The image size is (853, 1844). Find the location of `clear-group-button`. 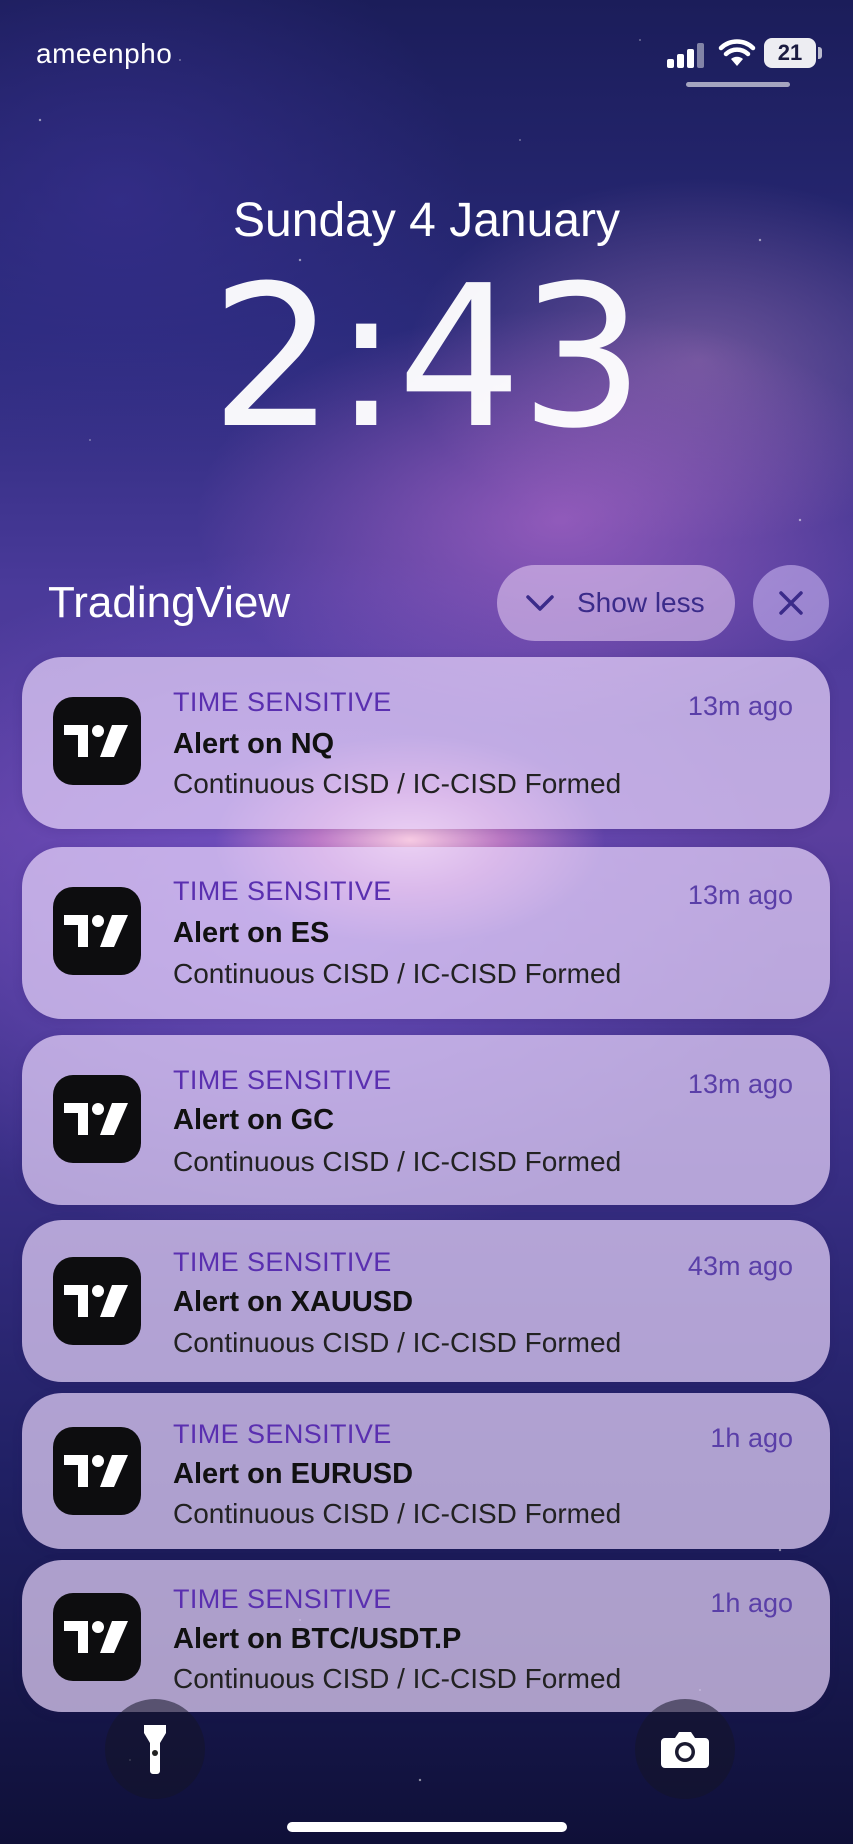

clear-group-button is located at coordinates (791, 603).